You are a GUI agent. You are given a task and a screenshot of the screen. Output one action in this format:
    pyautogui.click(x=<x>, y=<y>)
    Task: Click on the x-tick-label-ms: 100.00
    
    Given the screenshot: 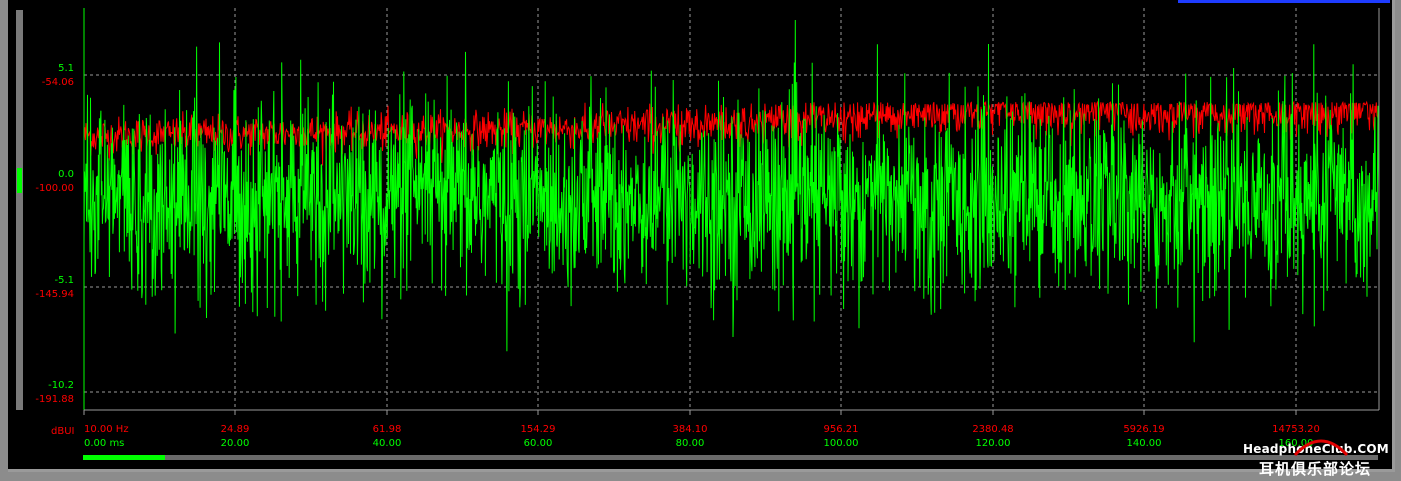 What is the action you would take?
    pyautogui.click(x=841, y=443)
    